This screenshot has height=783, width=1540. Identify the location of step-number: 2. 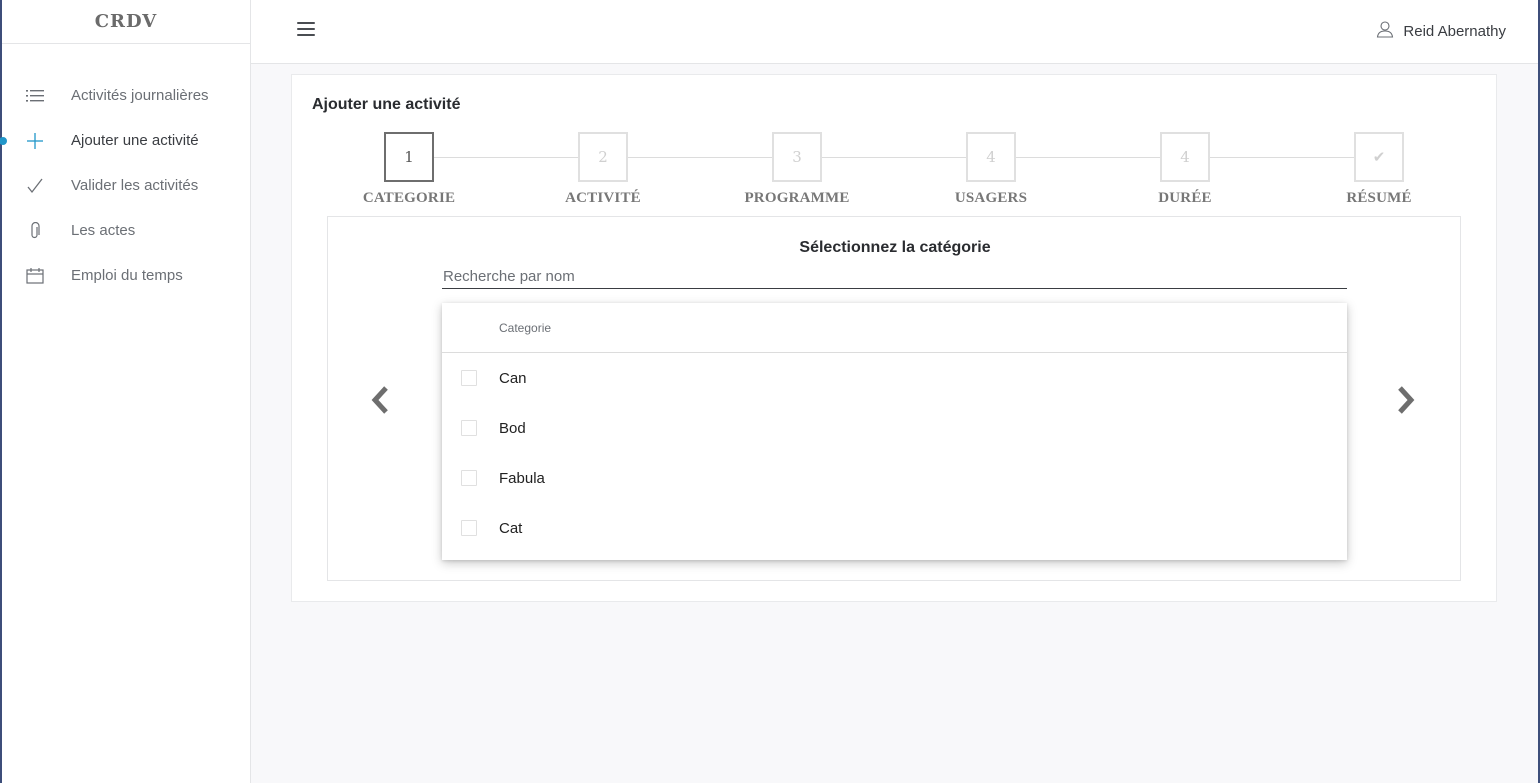
(603, 157).